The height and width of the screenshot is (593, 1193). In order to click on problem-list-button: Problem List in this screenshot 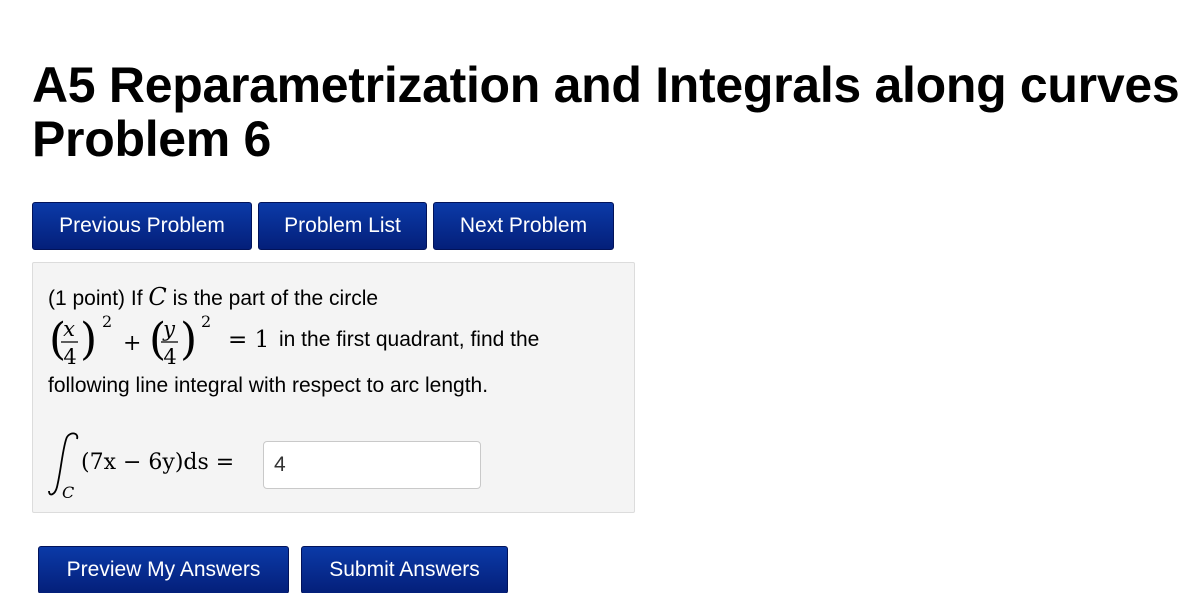, I will do `click(342, 226)`.